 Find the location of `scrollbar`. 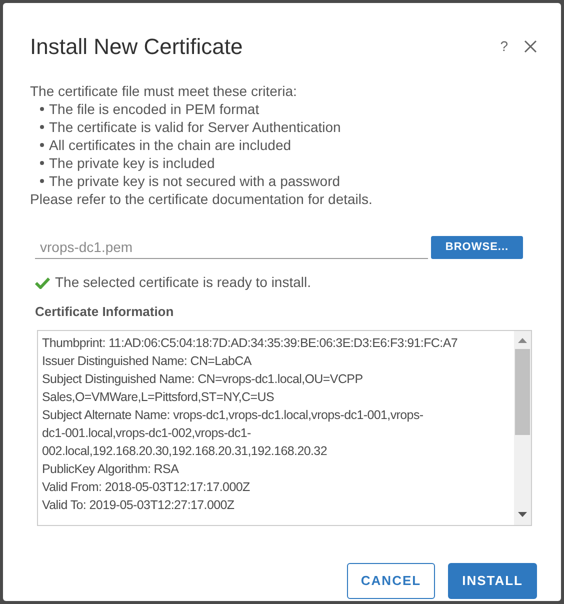

scrollbar is located at coordinates (522, 427).